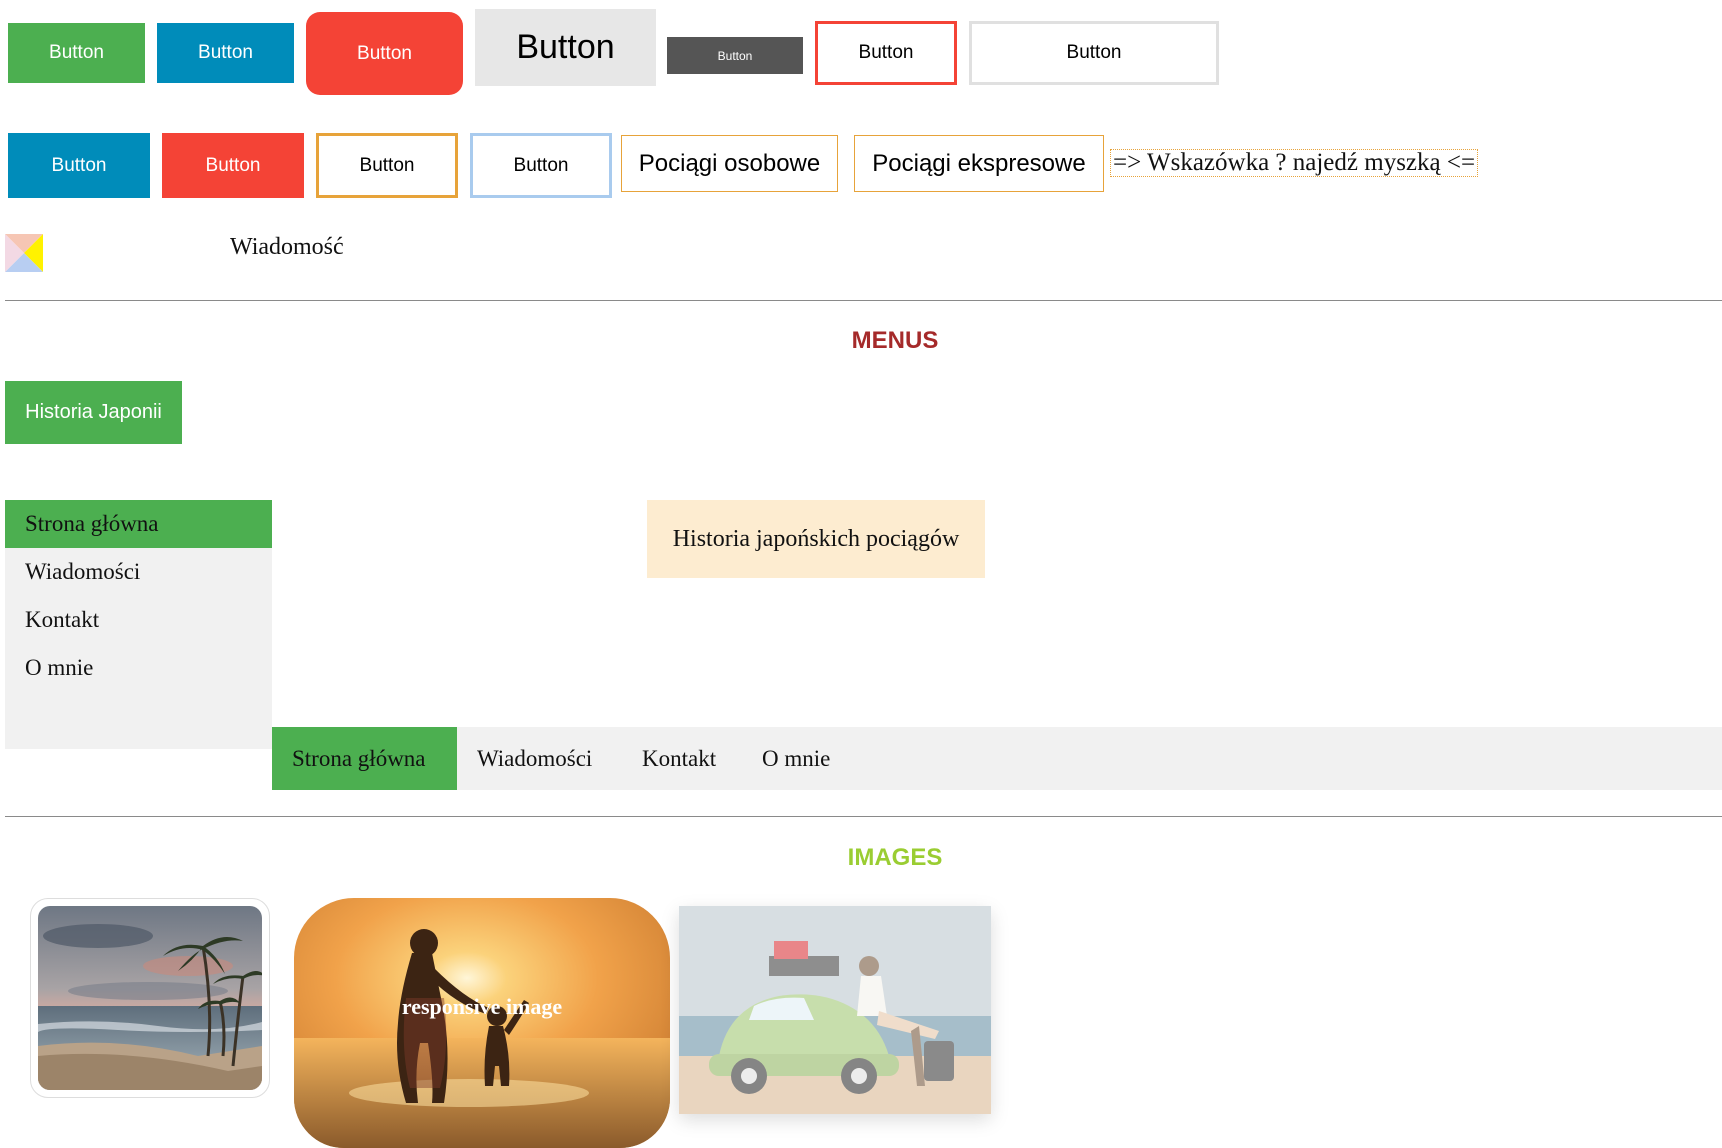 The width and height of the screenshot is (1722, 1148). Describe the element at coordinates (76, 53) in the screenshot. I see `button-green: Button` at that location.